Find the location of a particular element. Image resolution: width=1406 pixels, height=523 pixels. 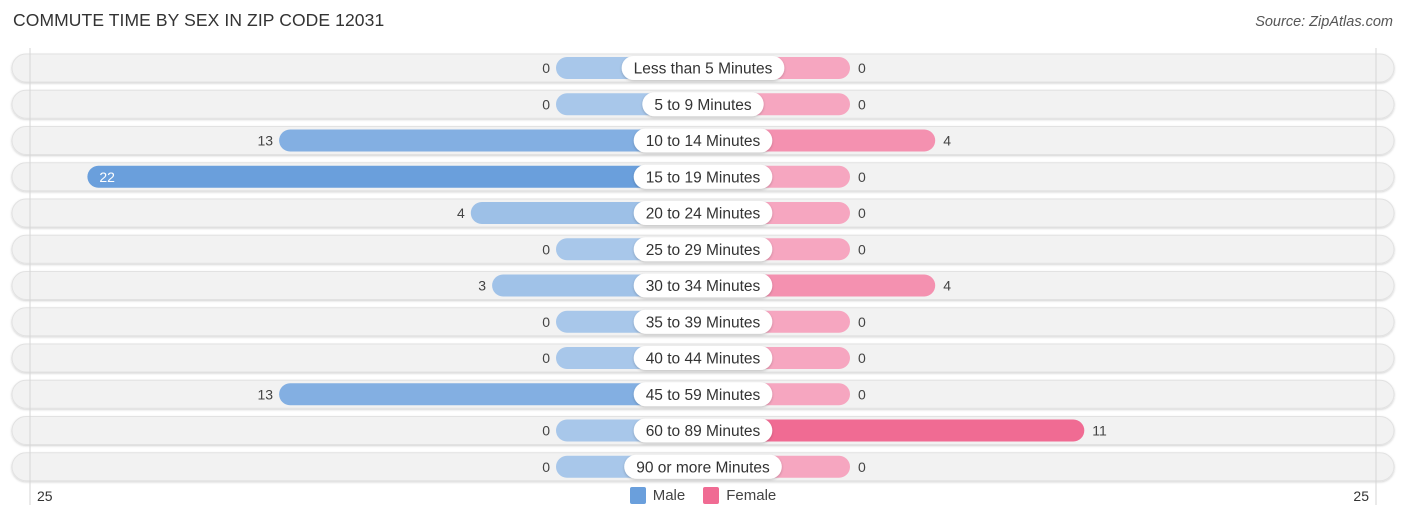

category-label: 20 to 24 Minutes is located at coordinates (703, 214).